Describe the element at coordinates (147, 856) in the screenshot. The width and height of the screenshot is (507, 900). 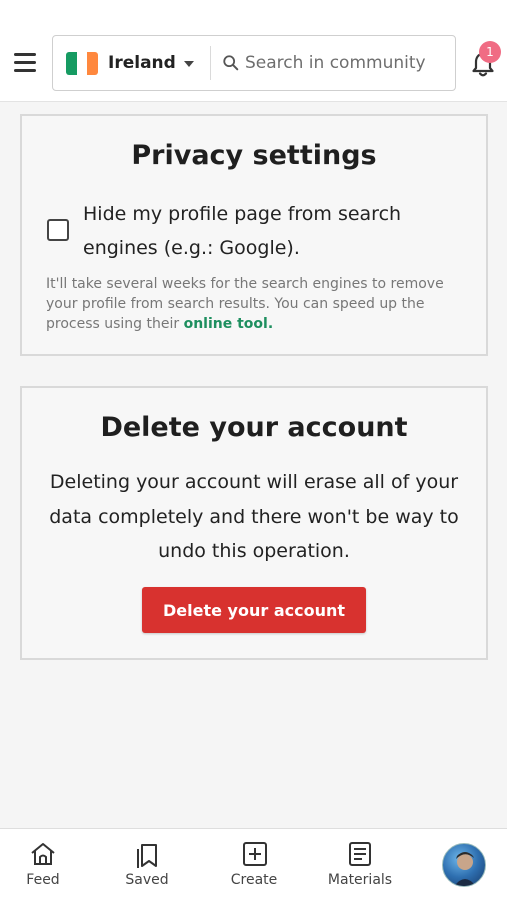
I see `bookmark-icon` at that location.